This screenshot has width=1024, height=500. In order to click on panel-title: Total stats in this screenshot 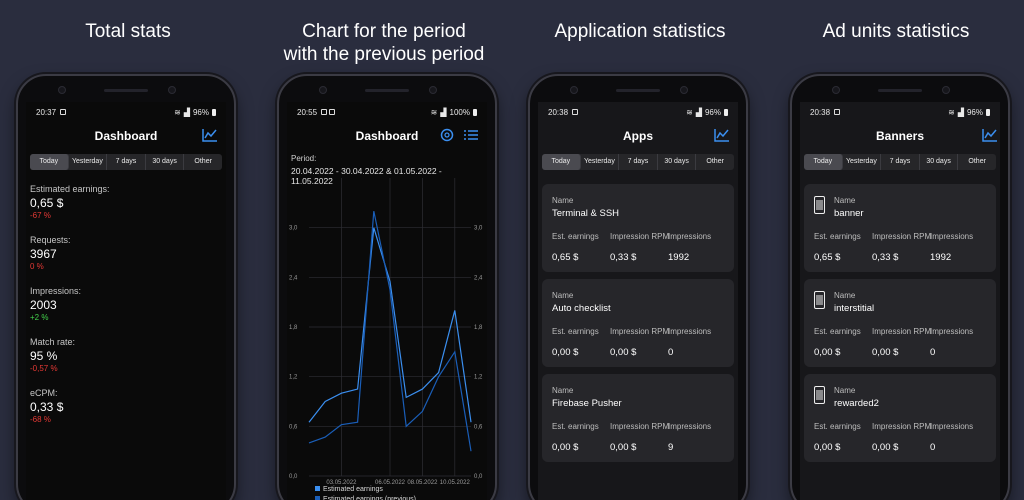, I will do `click(128, 31)`.